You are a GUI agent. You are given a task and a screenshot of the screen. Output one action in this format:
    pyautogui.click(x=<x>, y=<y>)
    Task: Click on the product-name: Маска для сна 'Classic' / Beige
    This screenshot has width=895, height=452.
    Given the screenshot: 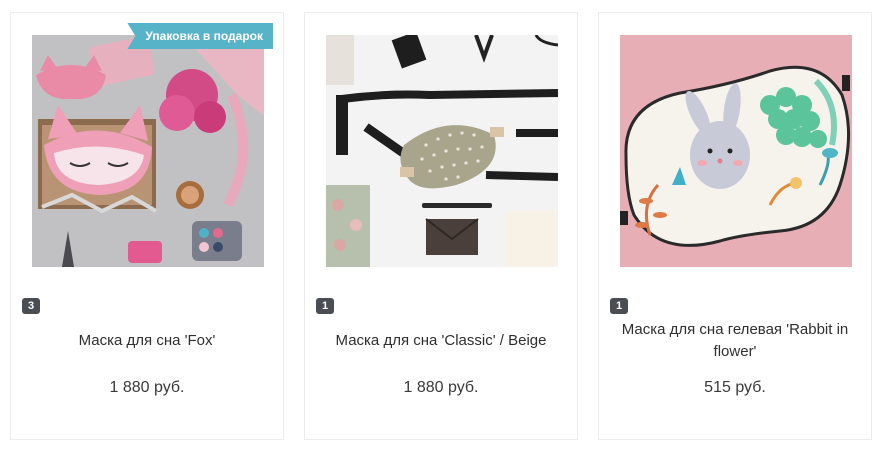 What is the action you would take?
    pyautogui.click(x=441, y=341)
    